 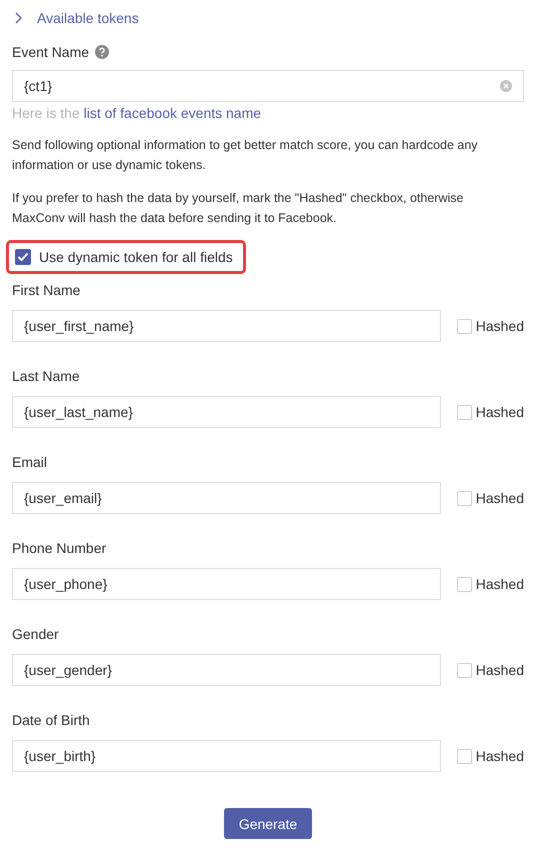 What do you see at coordinates (102, 52) in the screenshot?
I see `help-icon` at bounding box center [102, 52].